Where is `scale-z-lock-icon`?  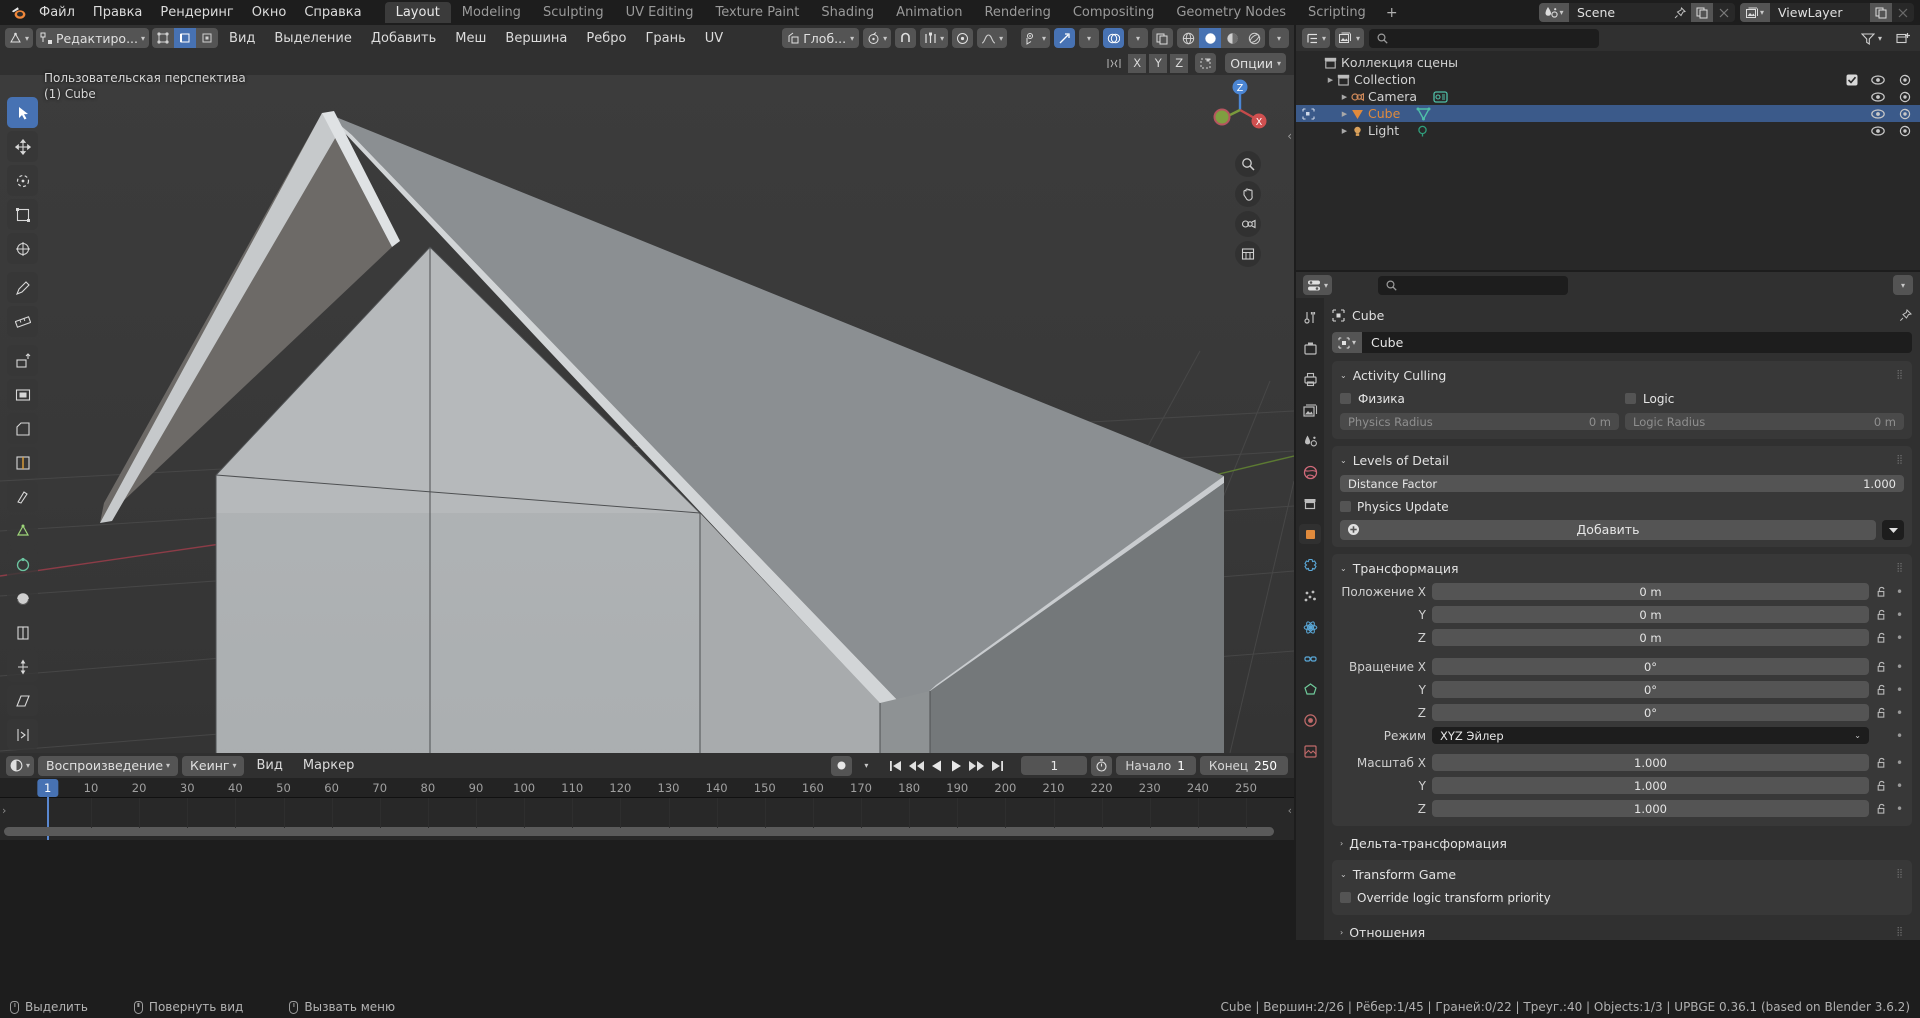 scale-z-lock-icon is located at coordinates (1882, 809).